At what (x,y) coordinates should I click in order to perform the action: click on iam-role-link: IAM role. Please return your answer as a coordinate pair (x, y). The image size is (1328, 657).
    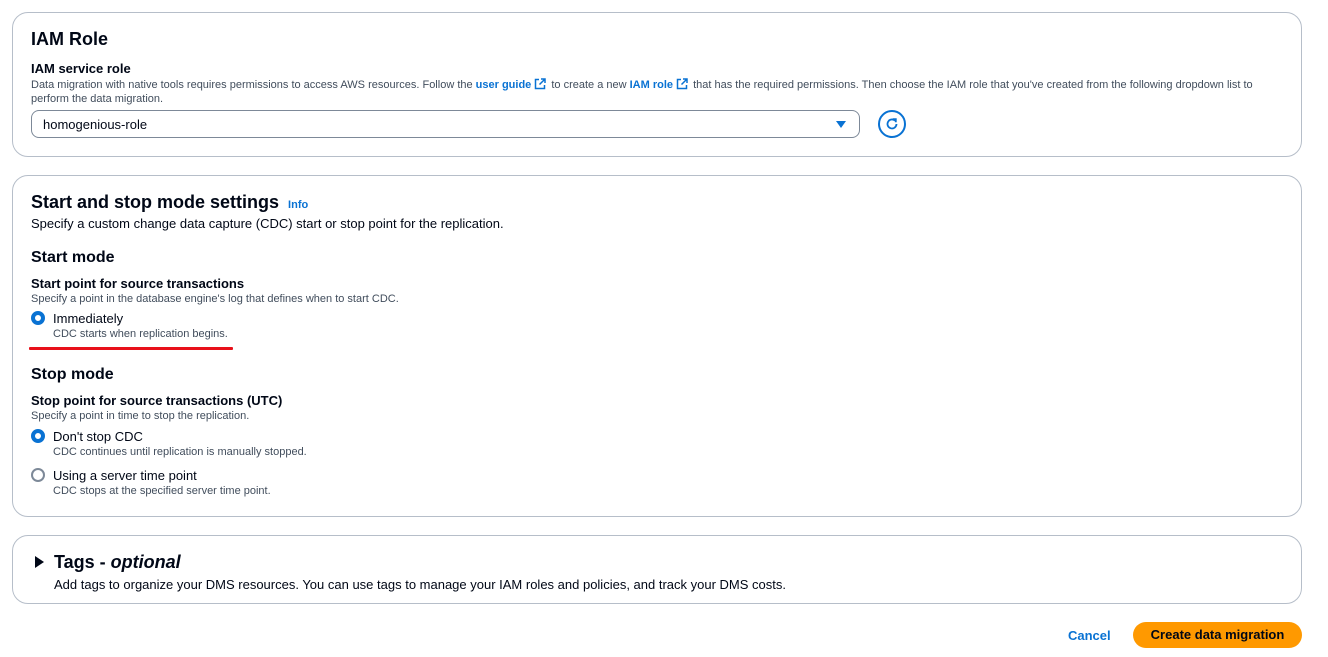
    Looking at the image, I should click on (651, 85).